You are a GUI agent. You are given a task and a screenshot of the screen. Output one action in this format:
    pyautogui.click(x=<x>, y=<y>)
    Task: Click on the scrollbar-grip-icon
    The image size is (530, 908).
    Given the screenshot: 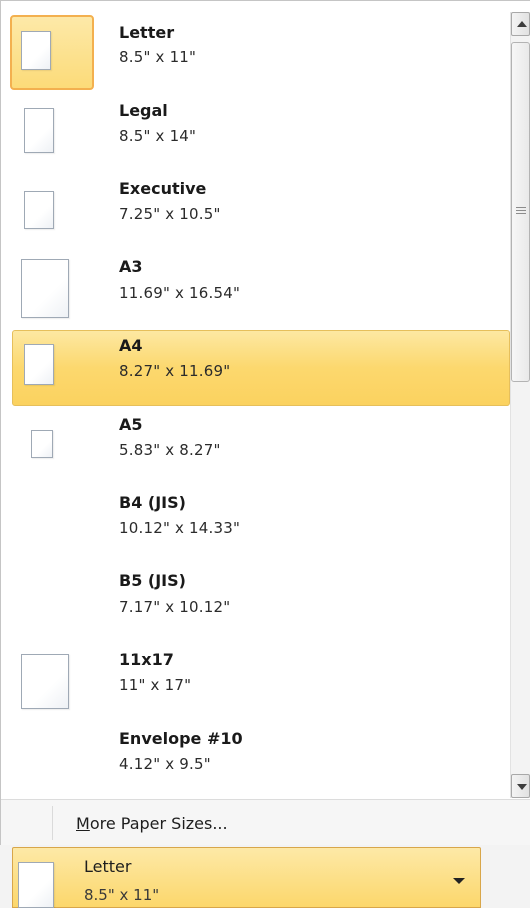 What is the action you would take?
    pyautogui.click(x=521, y=211)
    